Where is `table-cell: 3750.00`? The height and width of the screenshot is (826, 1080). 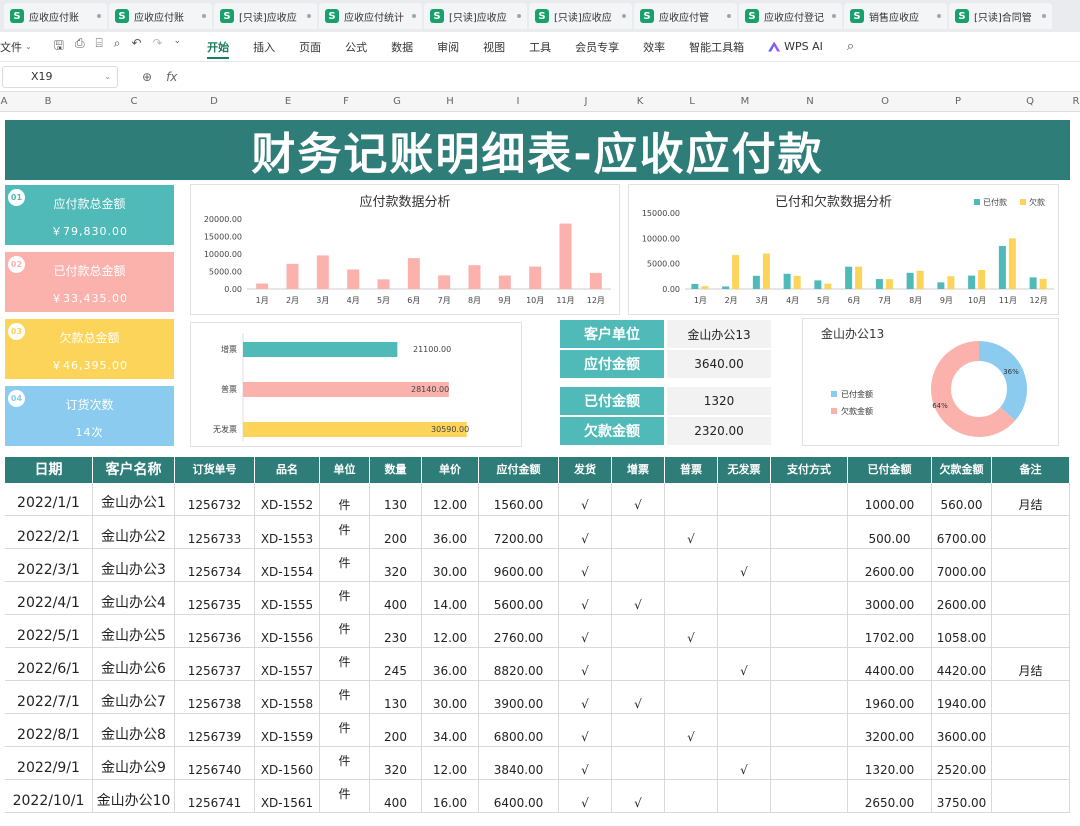 table-cell: 3750.00 is located at coordinates (962, 796).